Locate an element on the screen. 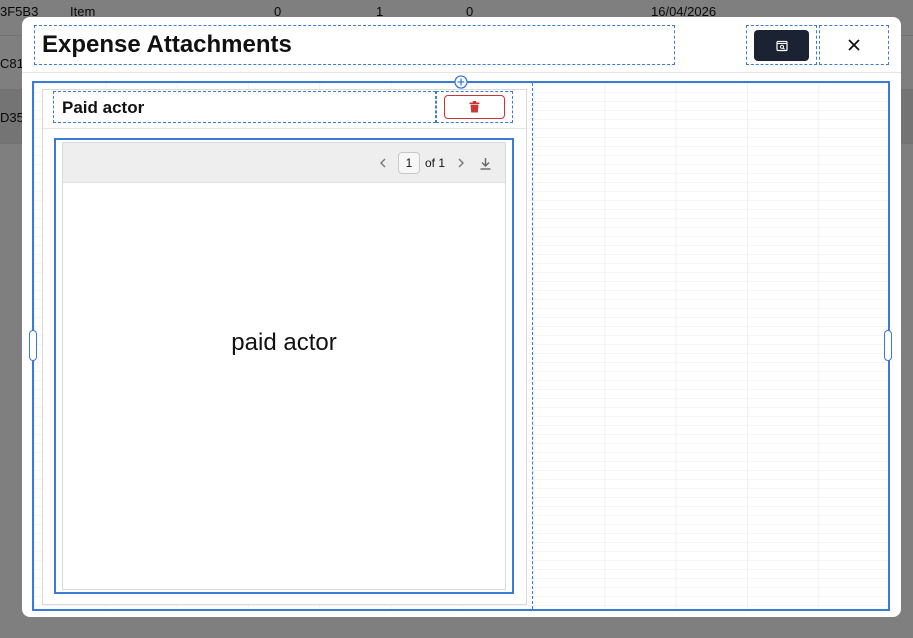  document-search-icon is located at coordinates (781, 45).